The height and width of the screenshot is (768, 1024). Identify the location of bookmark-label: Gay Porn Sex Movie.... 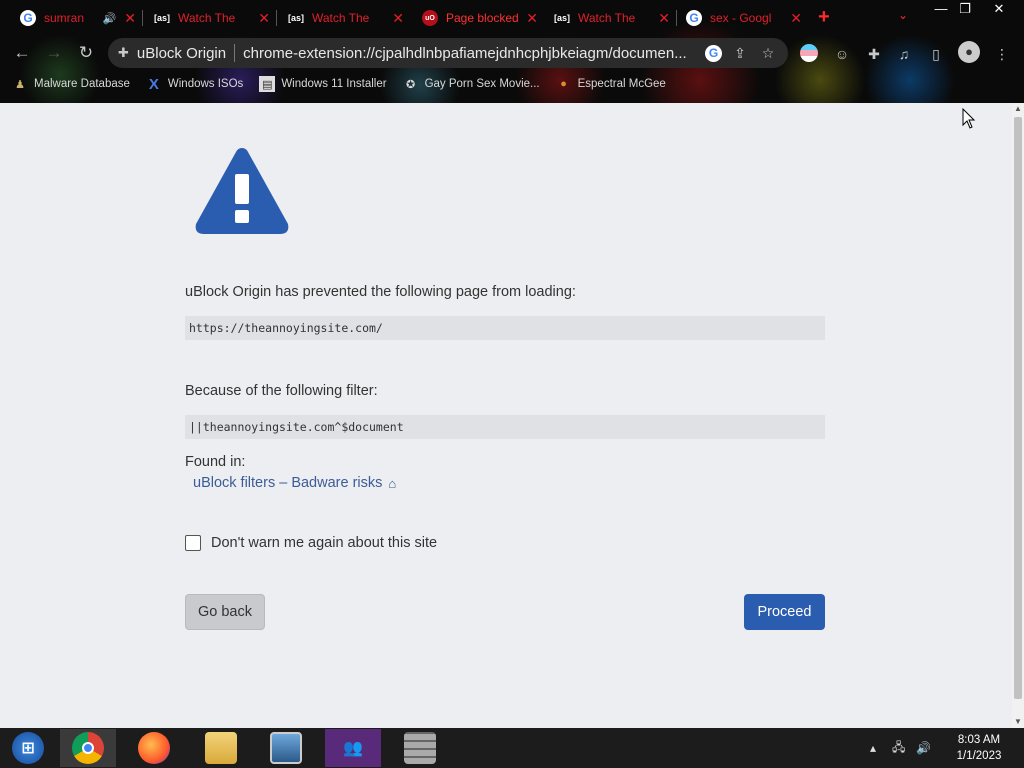
(482, 84).